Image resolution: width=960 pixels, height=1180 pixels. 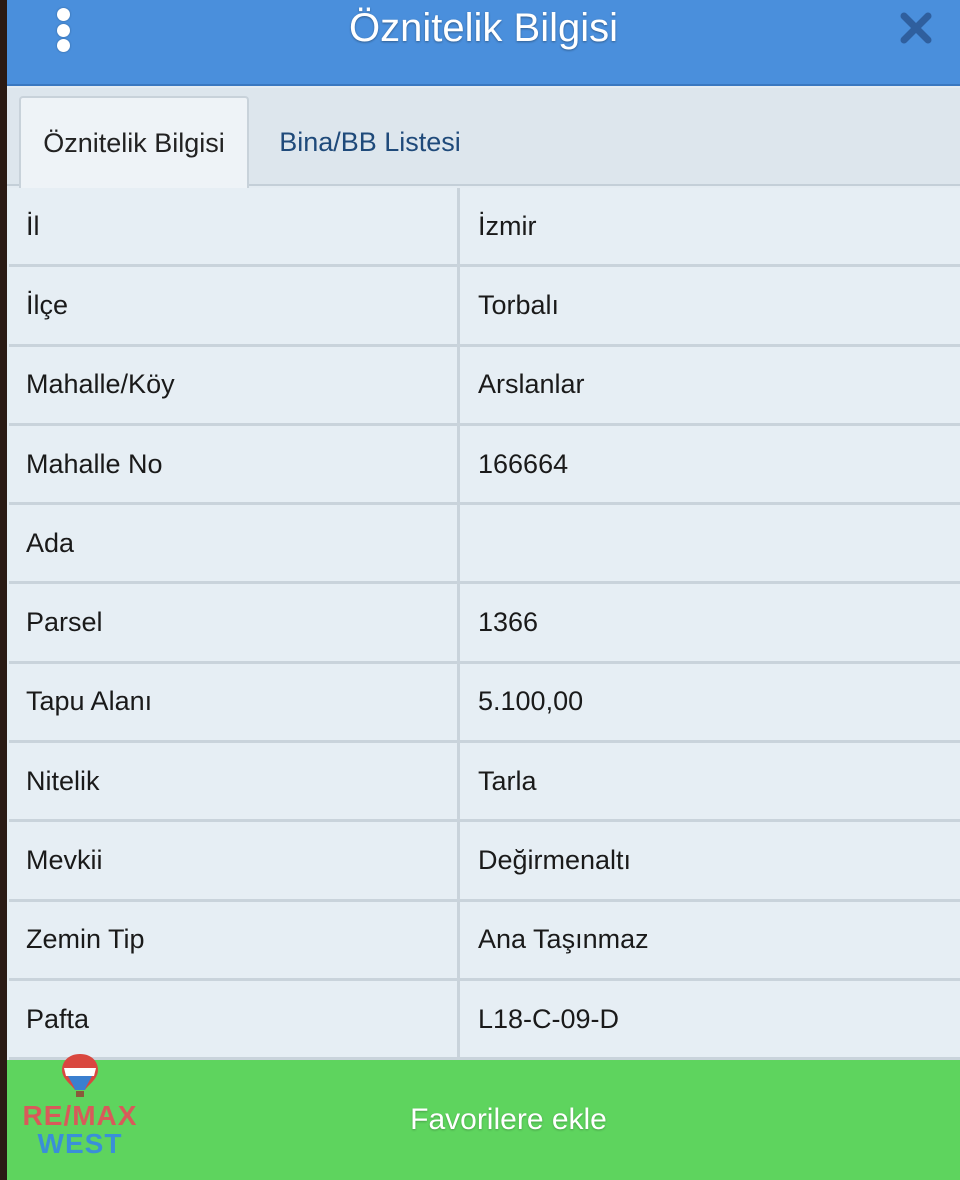 I want to click on row-label: Mahalle/Köy, so click(x=234, y=386).